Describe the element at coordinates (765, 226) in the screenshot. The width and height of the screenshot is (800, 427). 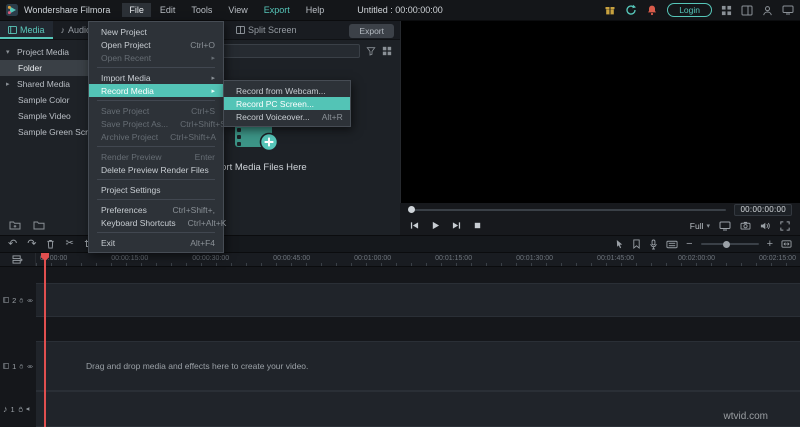
I see `volume-icon` at that location.